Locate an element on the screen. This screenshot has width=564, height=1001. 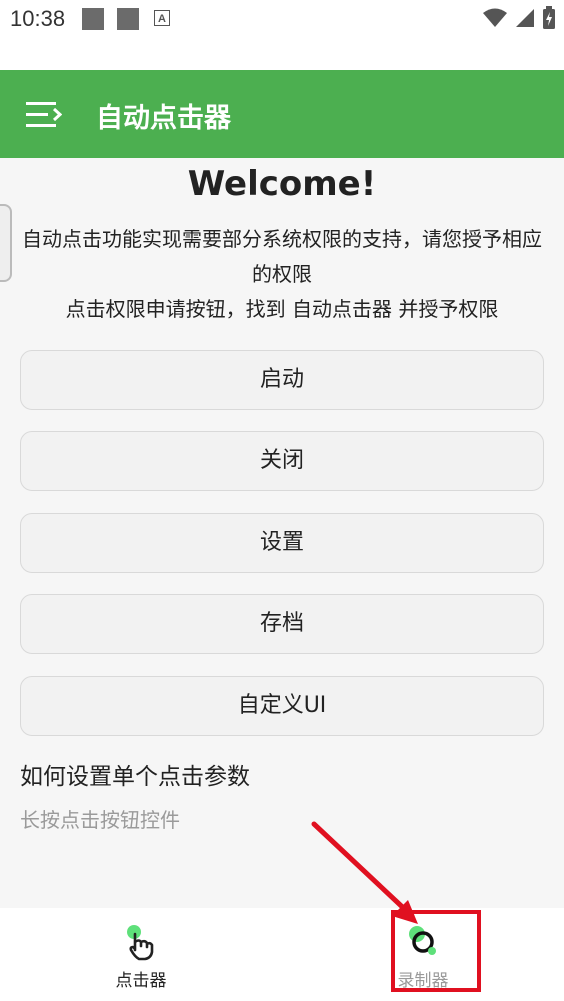
app-bar: 自动点击器 is located at coordinates (282, 114).